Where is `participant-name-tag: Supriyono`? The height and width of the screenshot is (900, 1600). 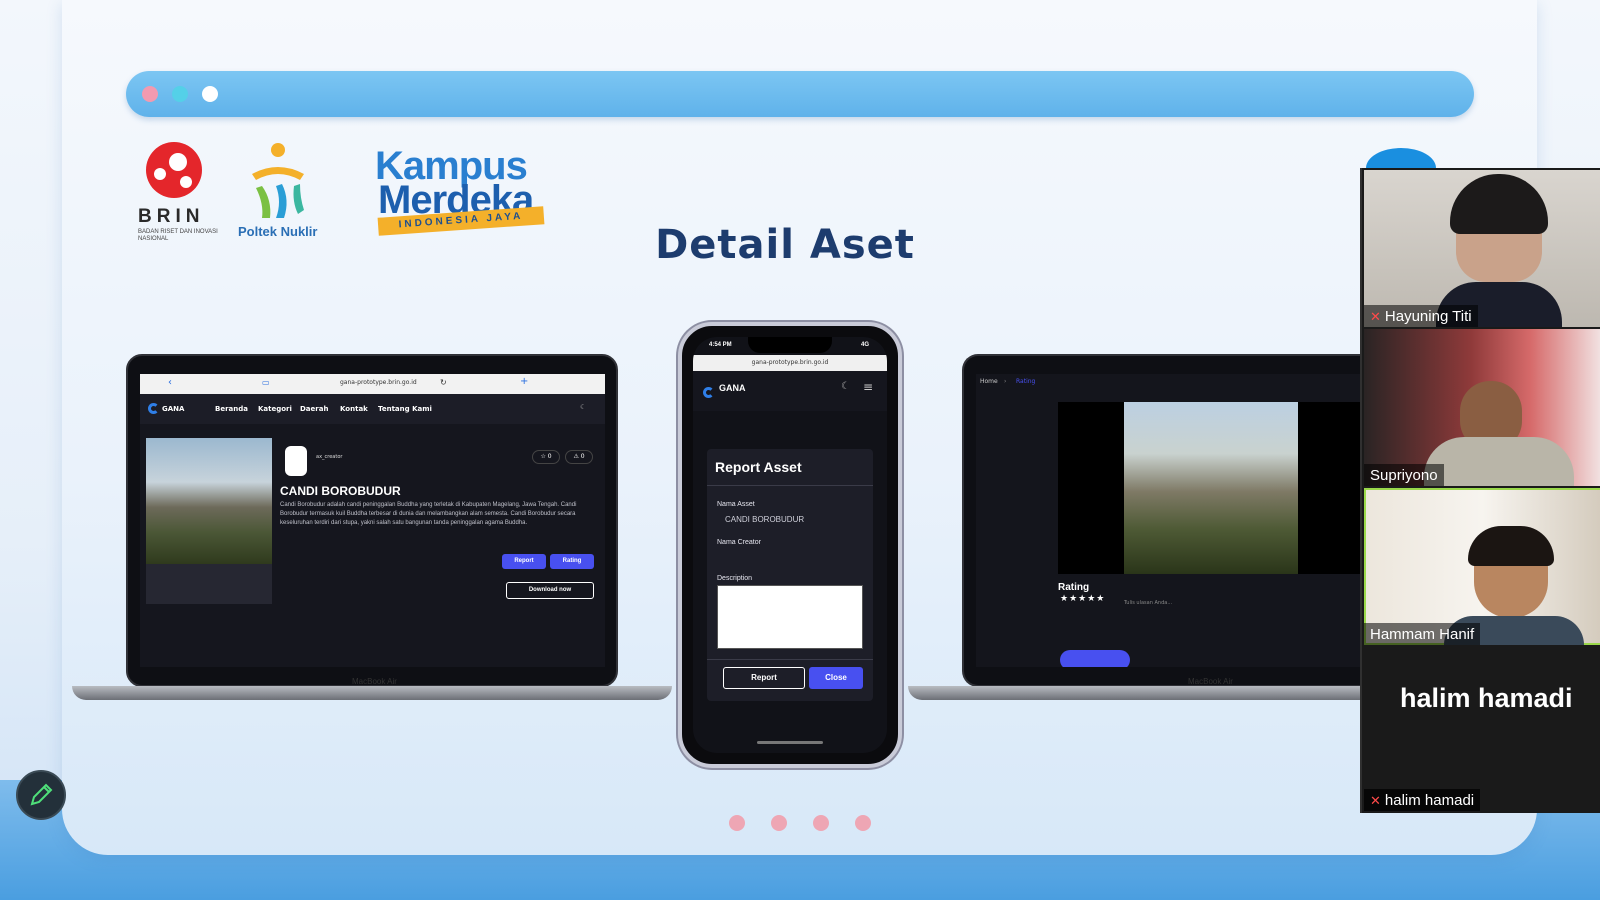 participant-name-tag: Supriyono is located at coordinates (1404, 475).